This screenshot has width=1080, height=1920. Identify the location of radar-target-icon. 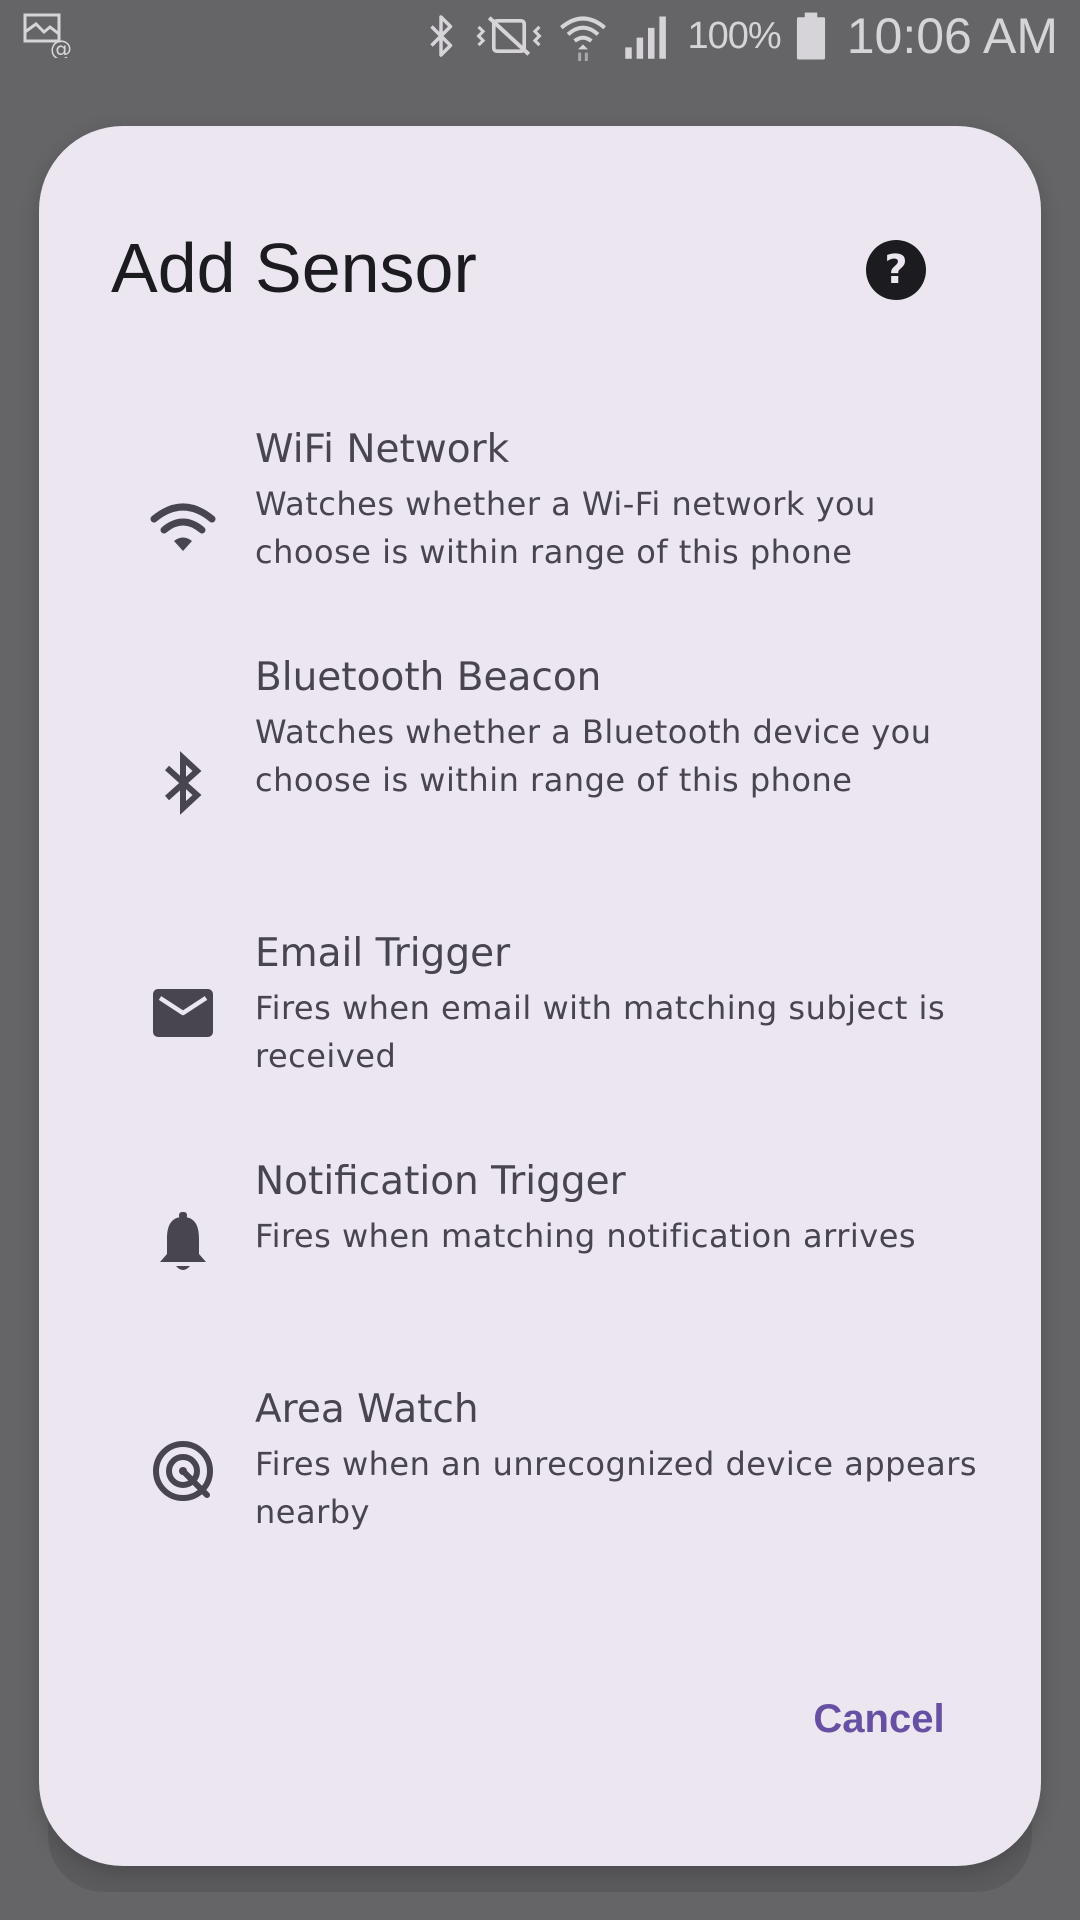
(183, 1471).